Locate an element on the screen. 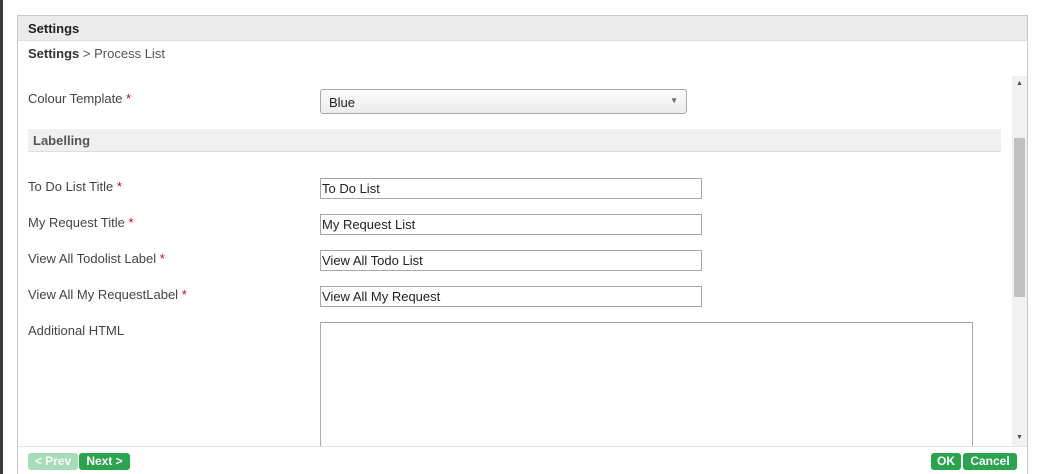 This screenshot has height=474, width=1045. colour-template-value: Blue is located at coordinates (342, 102).